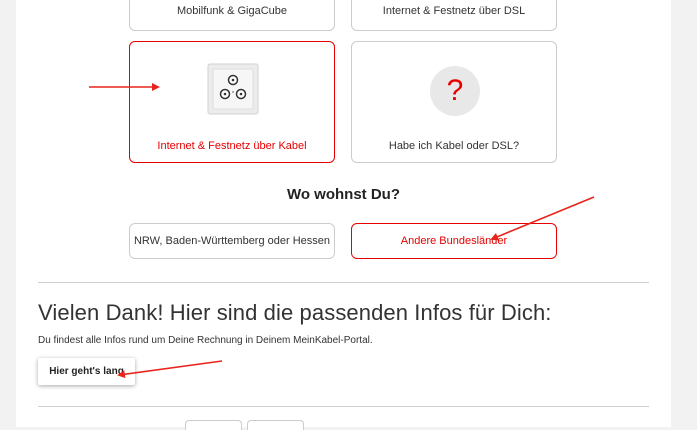 This screenshot has height=430, width=697. I want to click on option-label: Mobilfunk & GigaCube, so click(232, 10).